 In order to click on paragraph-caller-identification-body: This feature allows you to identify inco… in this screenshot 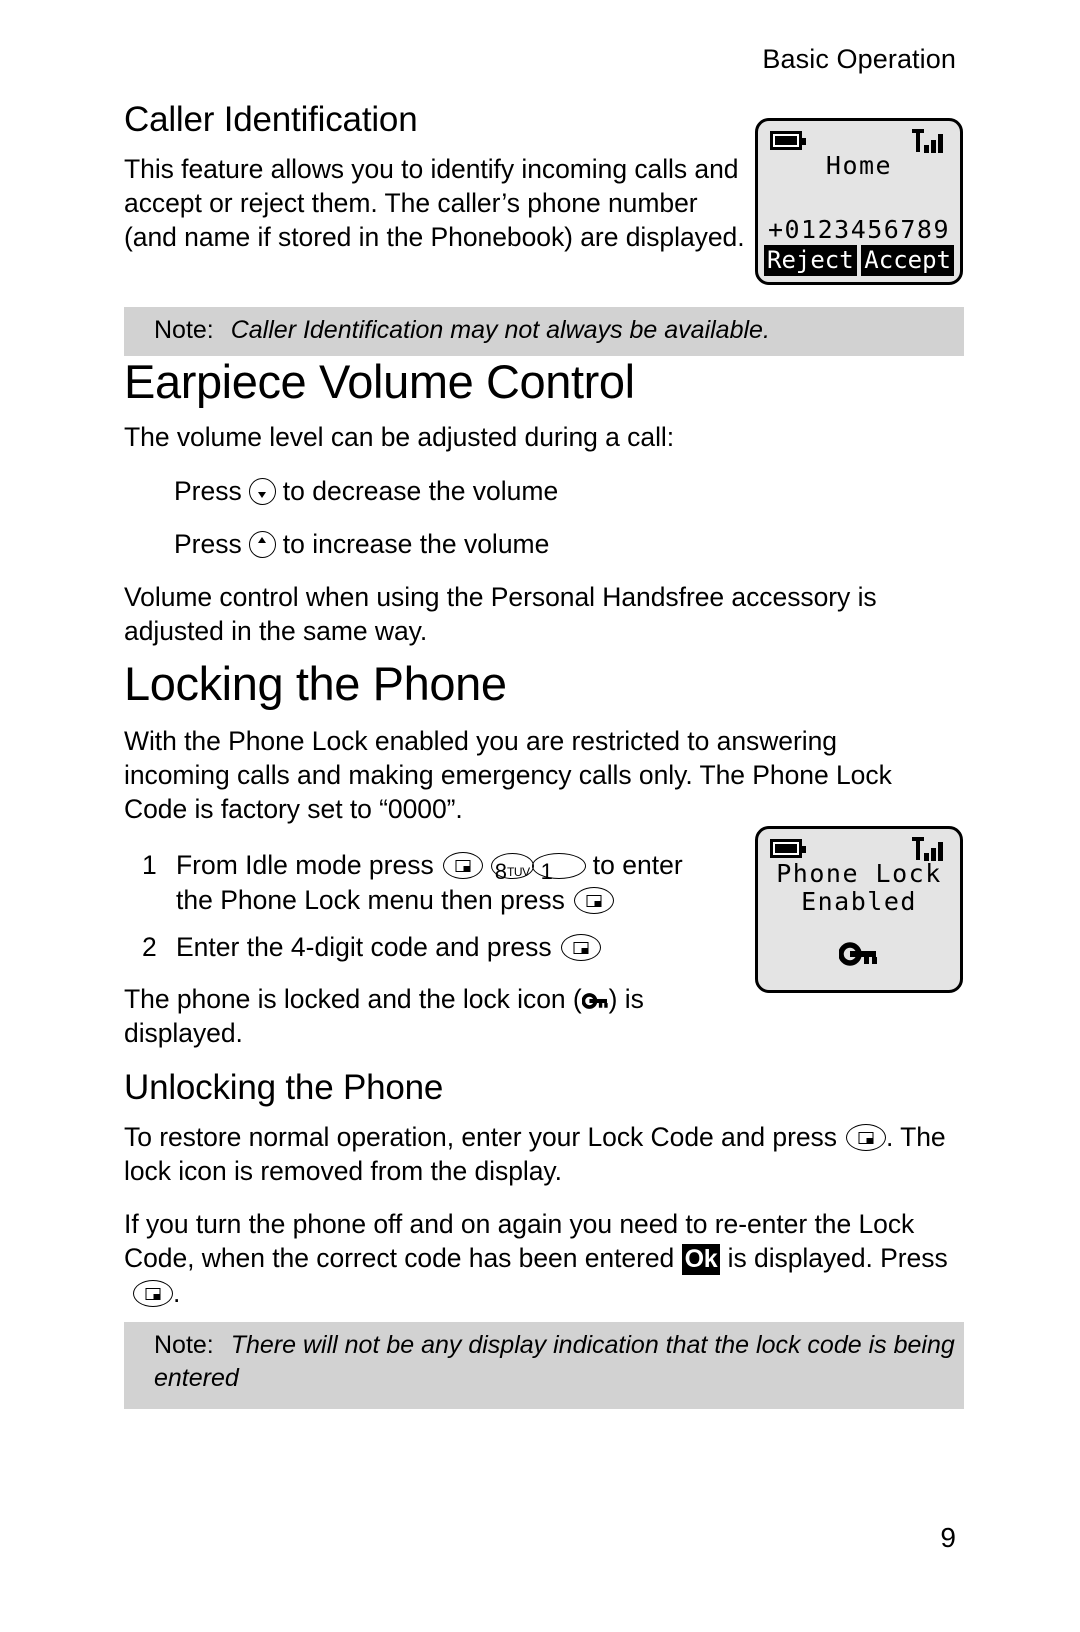, I will do `click(434, 203)`.